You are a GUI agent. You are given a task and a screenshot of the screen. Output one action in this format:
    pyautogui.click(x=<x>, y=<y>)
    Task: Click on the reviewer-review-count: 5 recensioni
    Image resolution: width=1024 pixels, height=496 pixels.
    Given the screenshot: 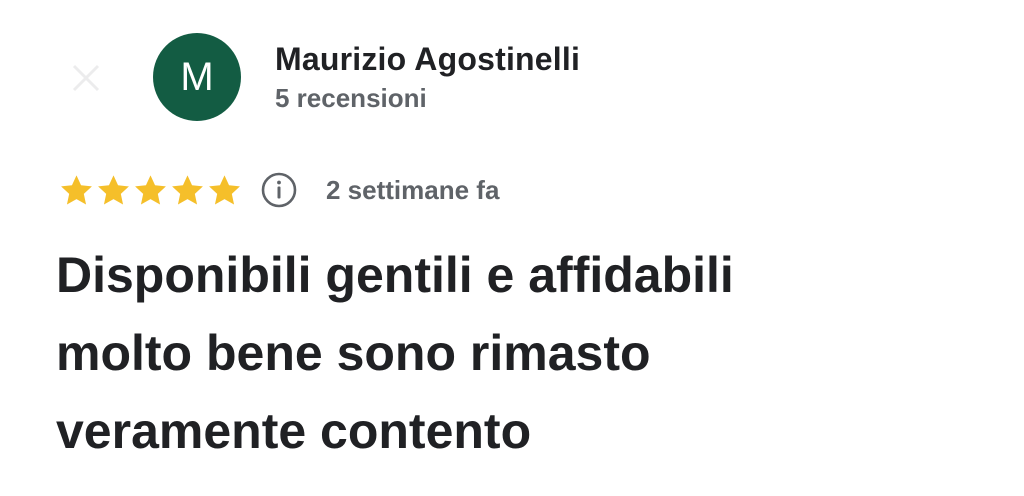 What is the action you would take?
    pyautogui.click(x=351, y=98)
    